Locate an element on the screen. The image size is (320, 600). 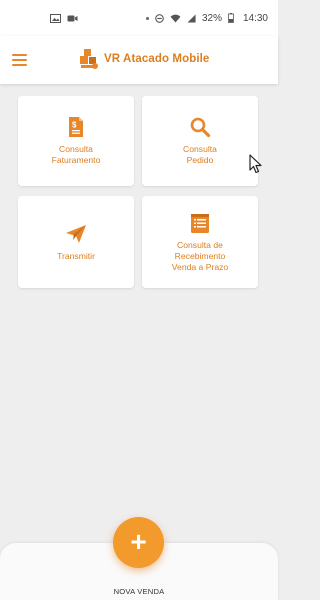
notification-dot-icon is located at coordinates (147, 18).